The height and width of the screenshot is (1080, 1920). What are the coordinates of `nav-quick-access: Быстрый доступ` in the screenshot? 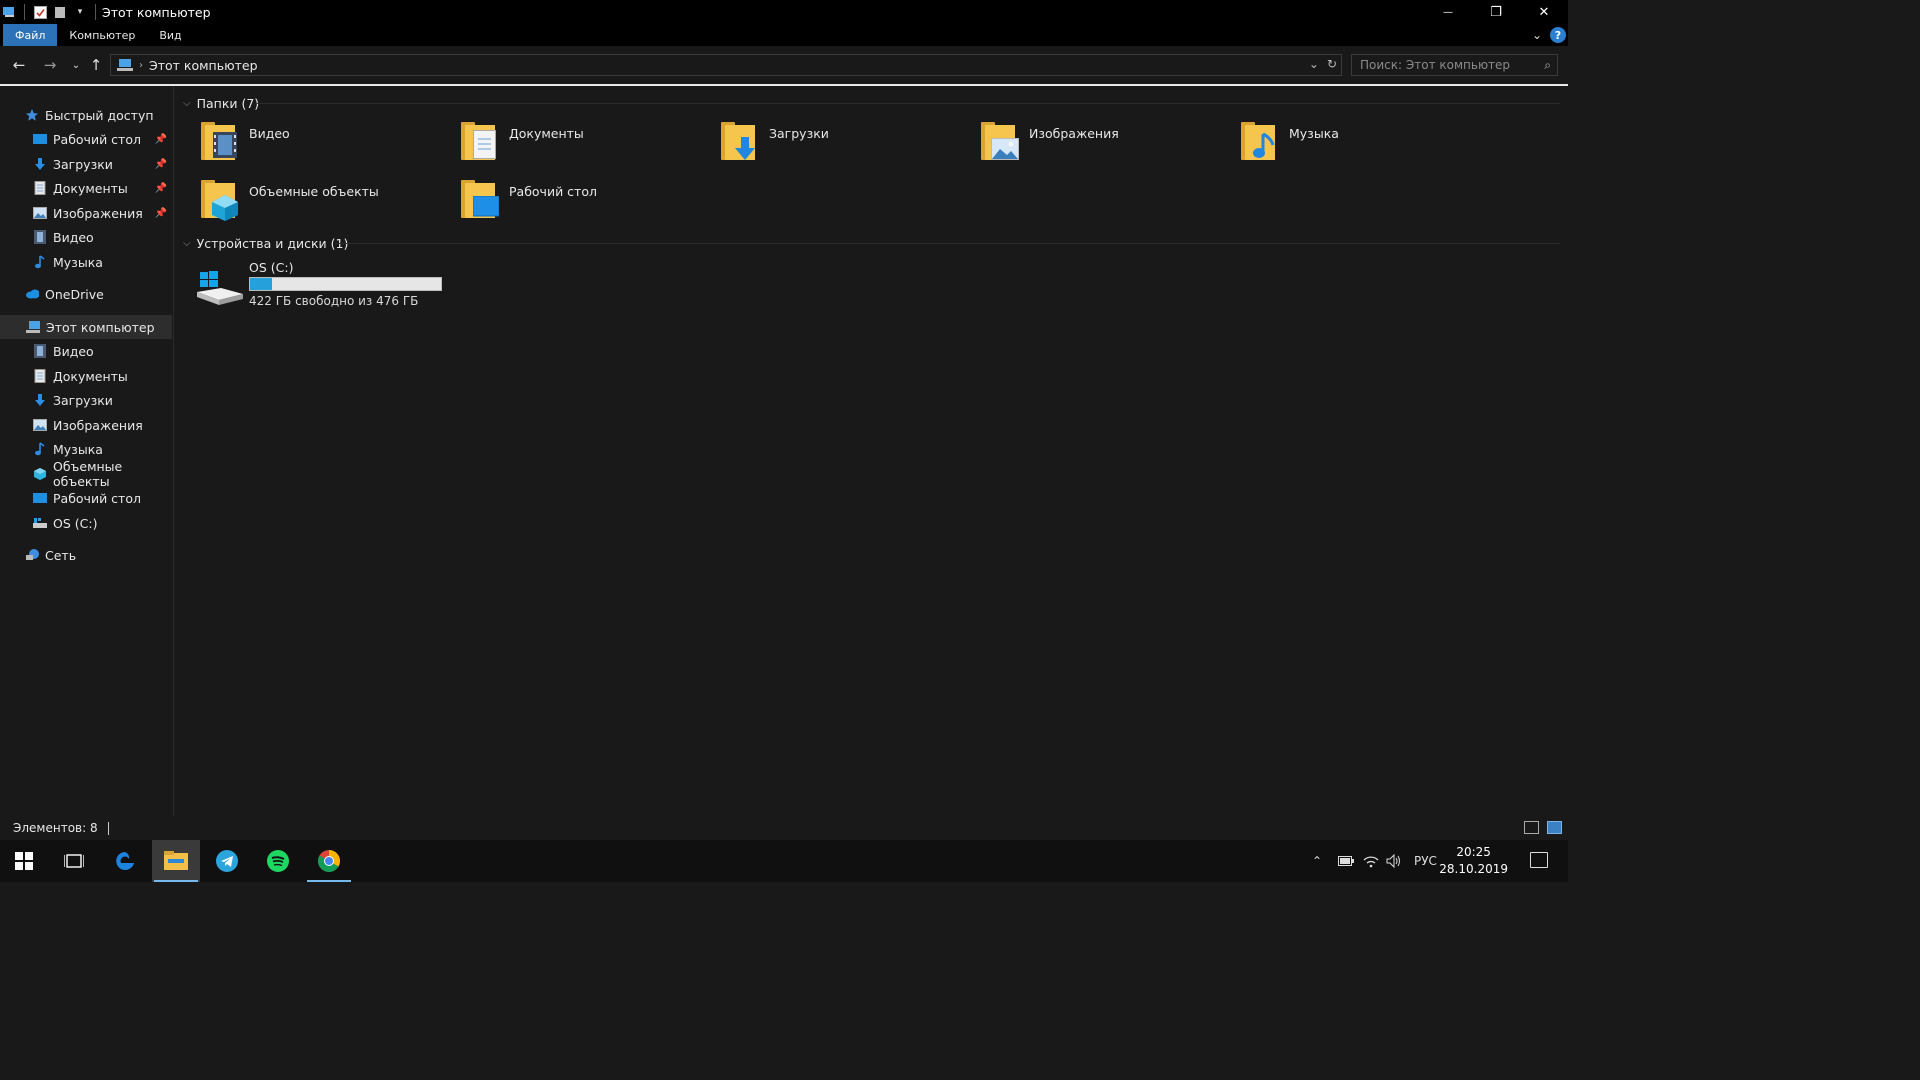 It's located at (99, 115).